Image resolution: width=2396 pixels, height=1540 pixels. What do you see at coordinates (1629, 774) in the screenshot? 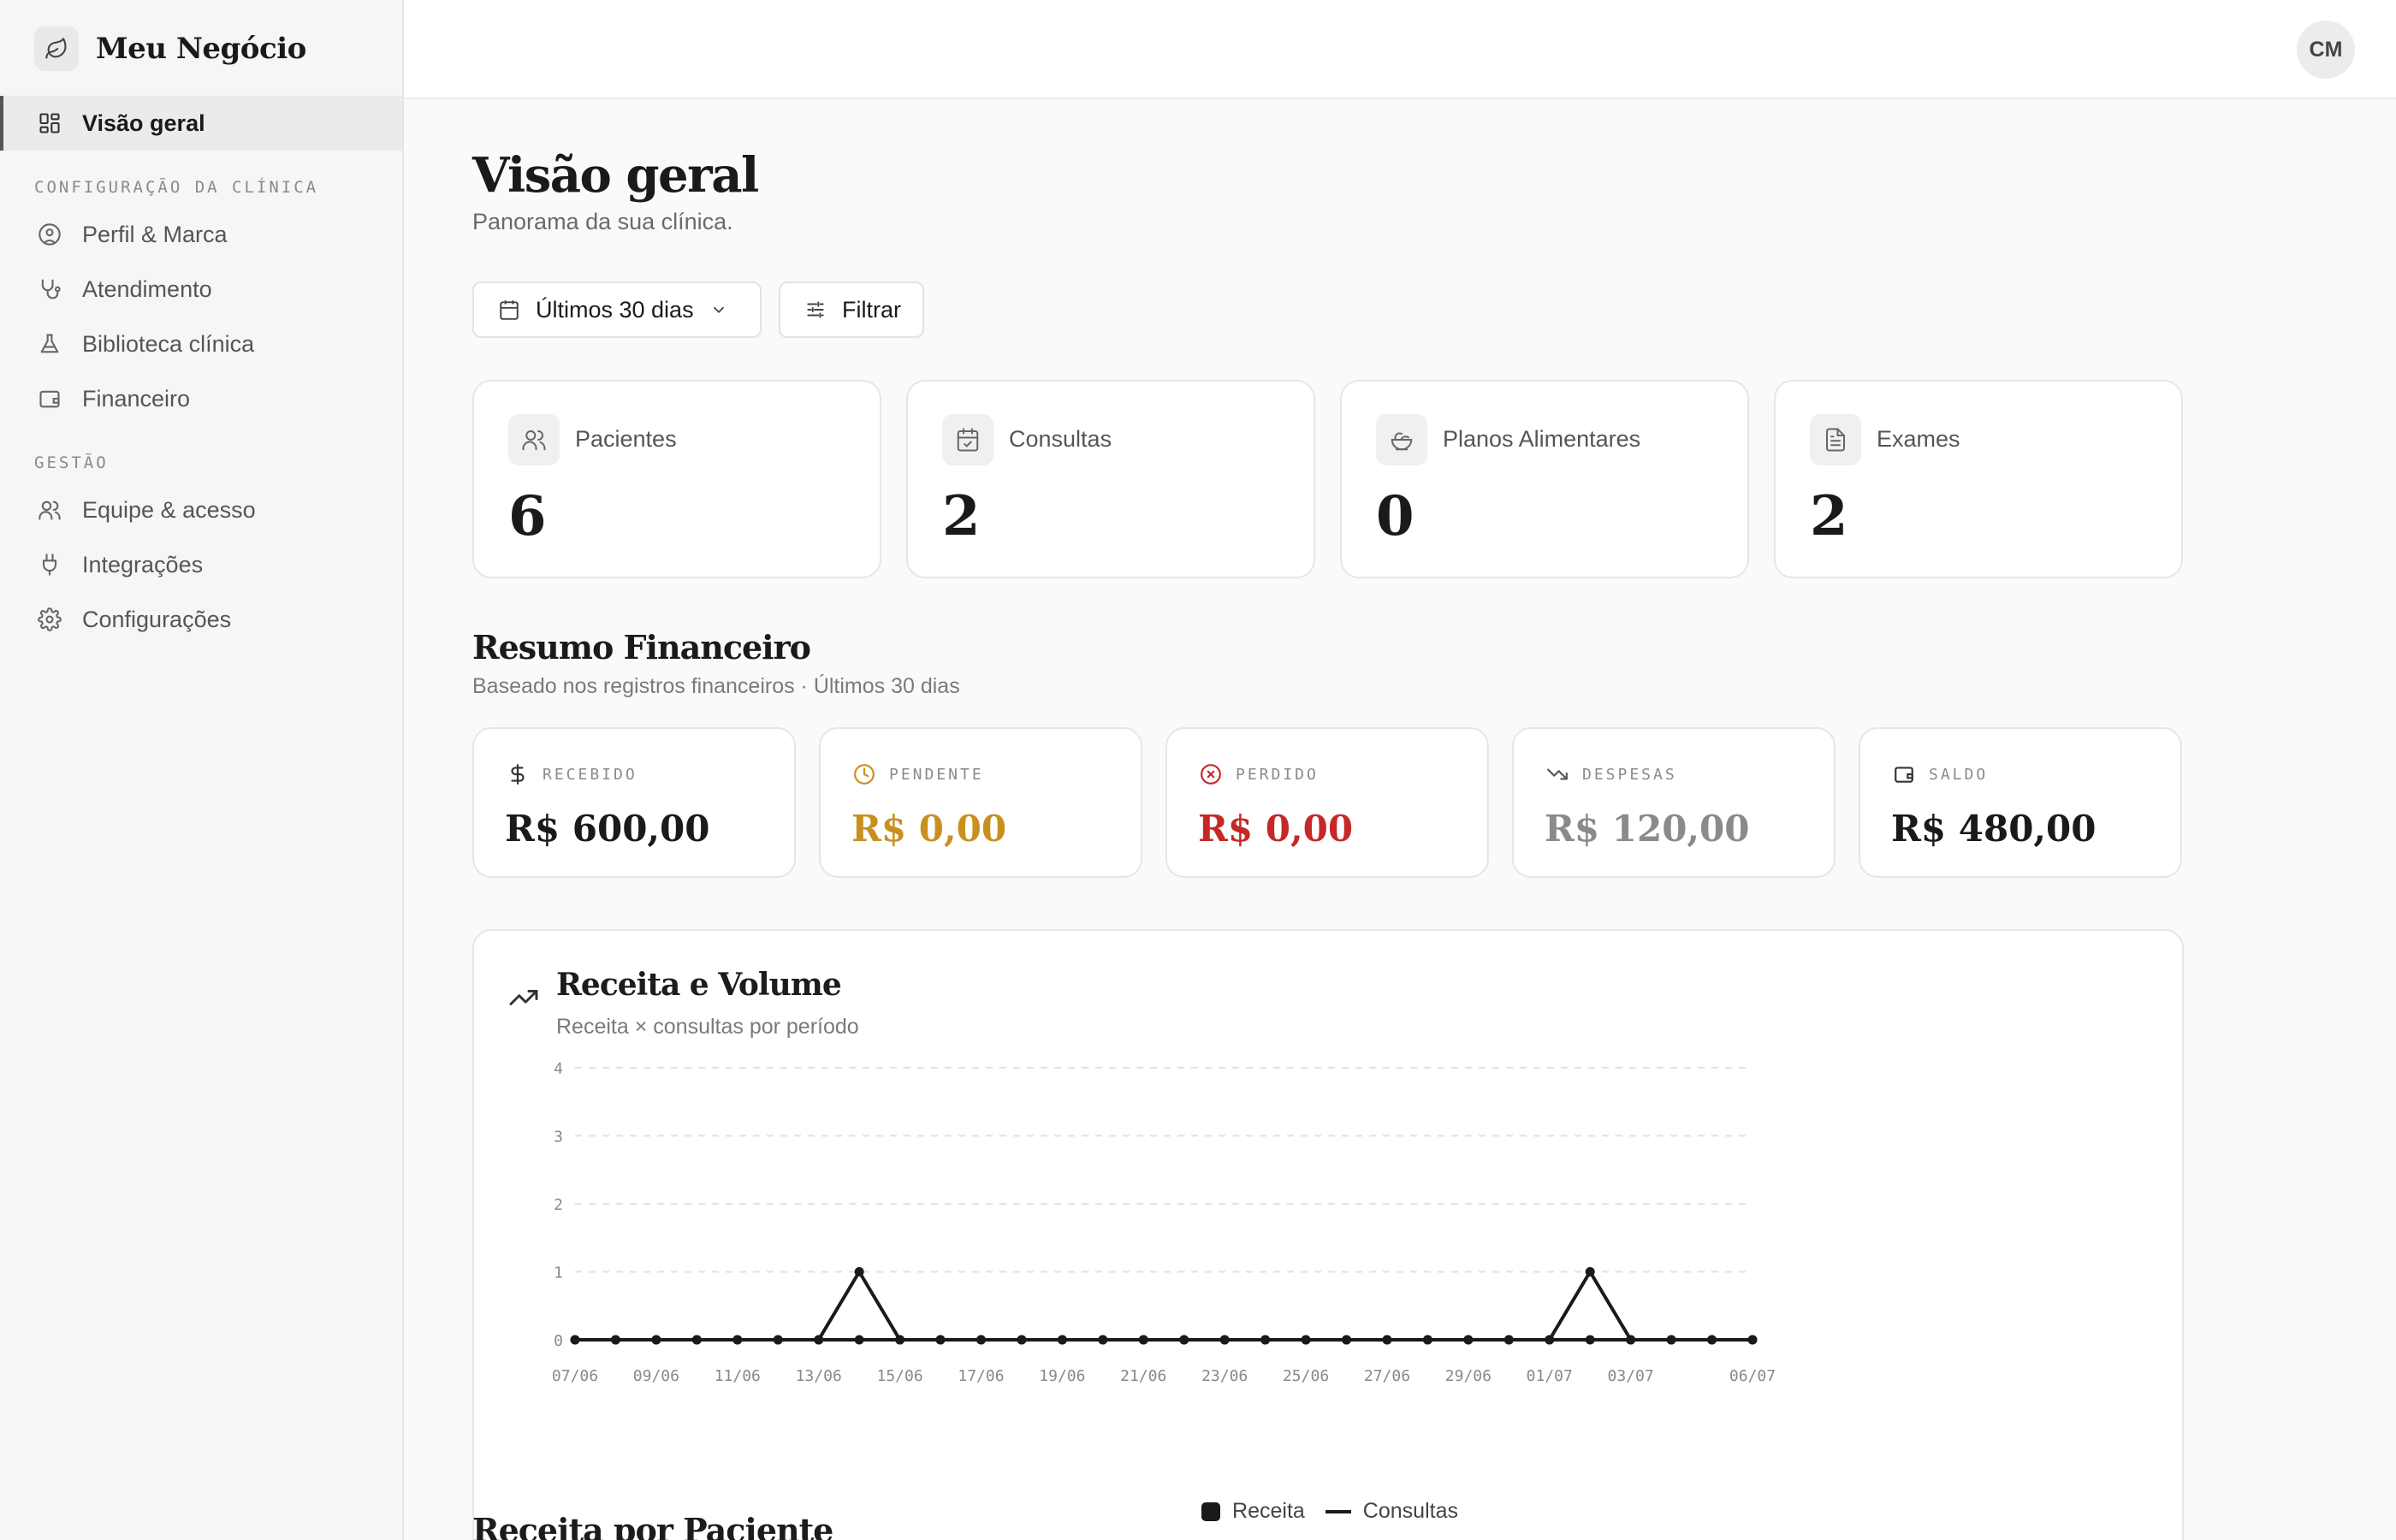
I see `finance-label-text: DESPESAS` at bounding box center [1629, 774].